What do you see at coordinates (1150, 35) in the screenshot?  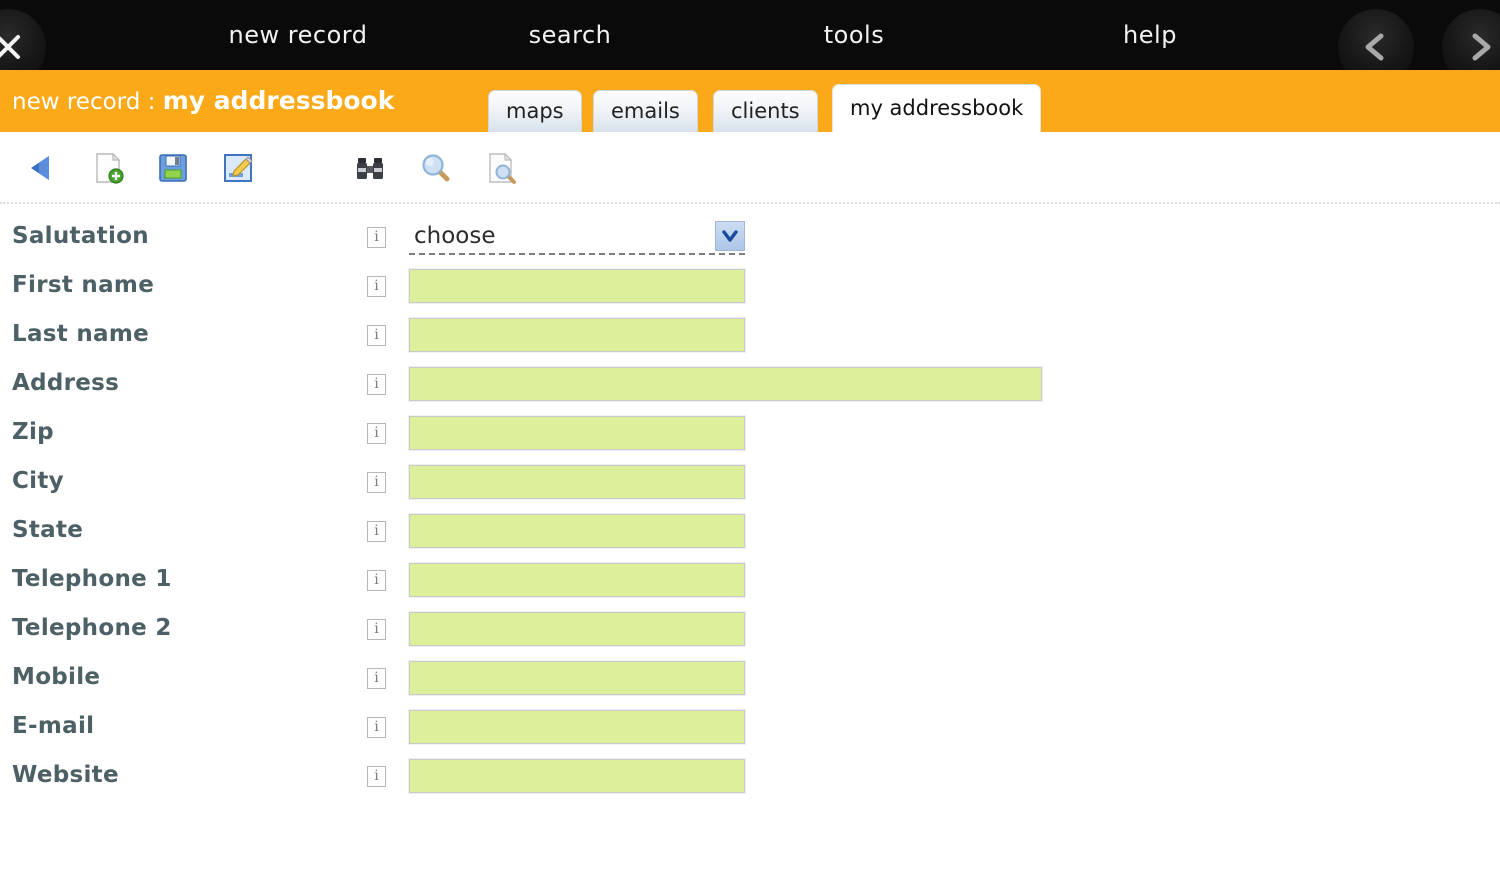 I see `menu-item-help: help` at bounding box center [1150, 35].